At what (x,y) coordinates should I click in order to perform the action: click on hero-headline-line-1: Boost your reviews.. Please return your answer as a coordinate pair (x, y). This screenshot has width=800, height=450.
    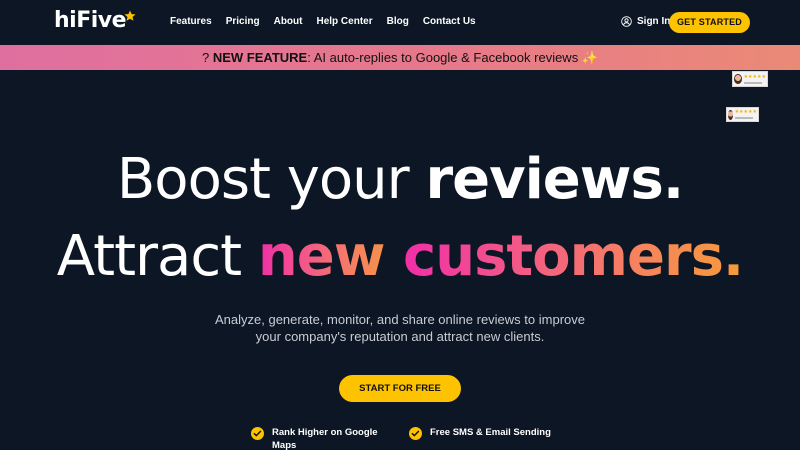
    Looking at the image, I should click on (400, 180).